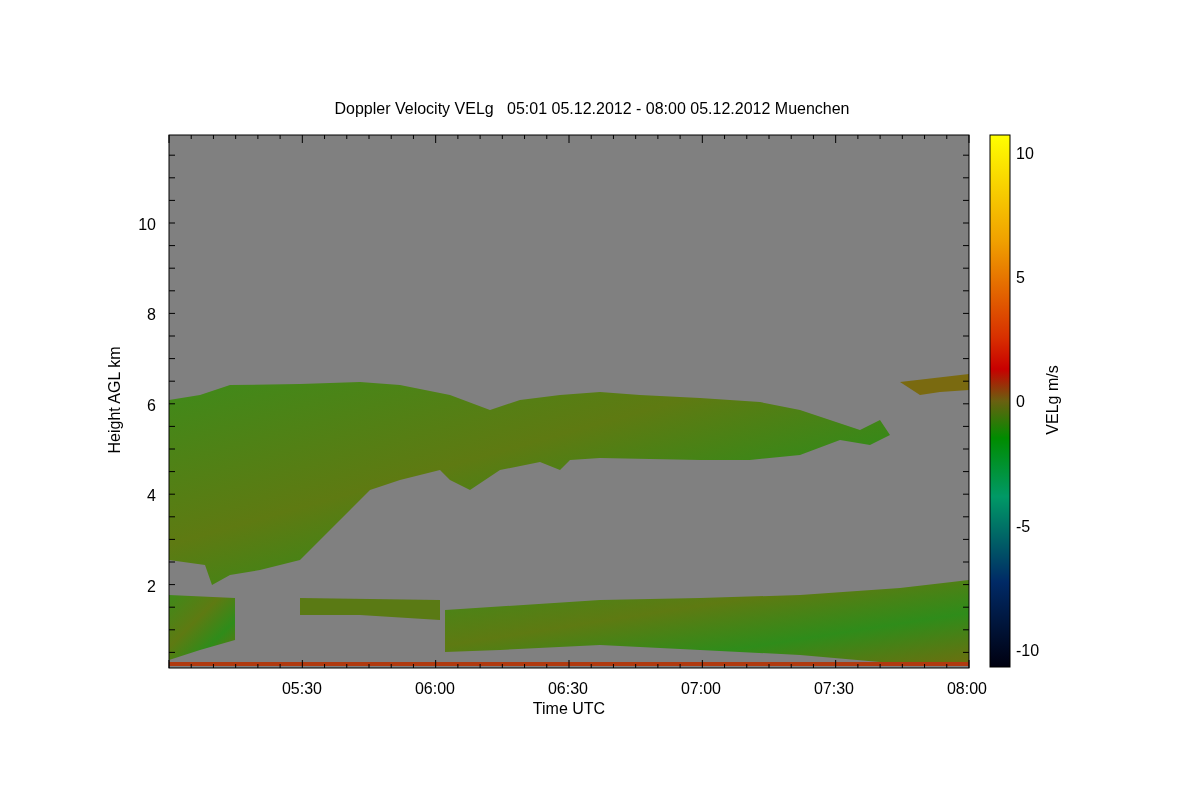 The image size is (1200, 800). I want to click on colorbar-label: VELg m/s, so click(1052, 400).